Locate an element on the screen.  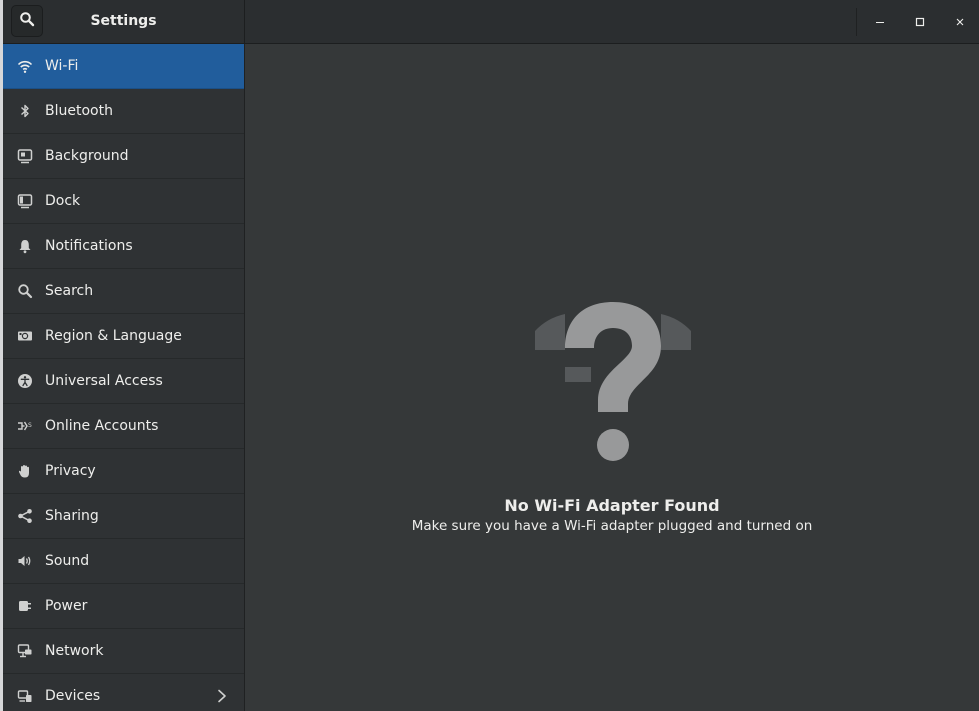
minimize-button is located at coordinates (880, 21).